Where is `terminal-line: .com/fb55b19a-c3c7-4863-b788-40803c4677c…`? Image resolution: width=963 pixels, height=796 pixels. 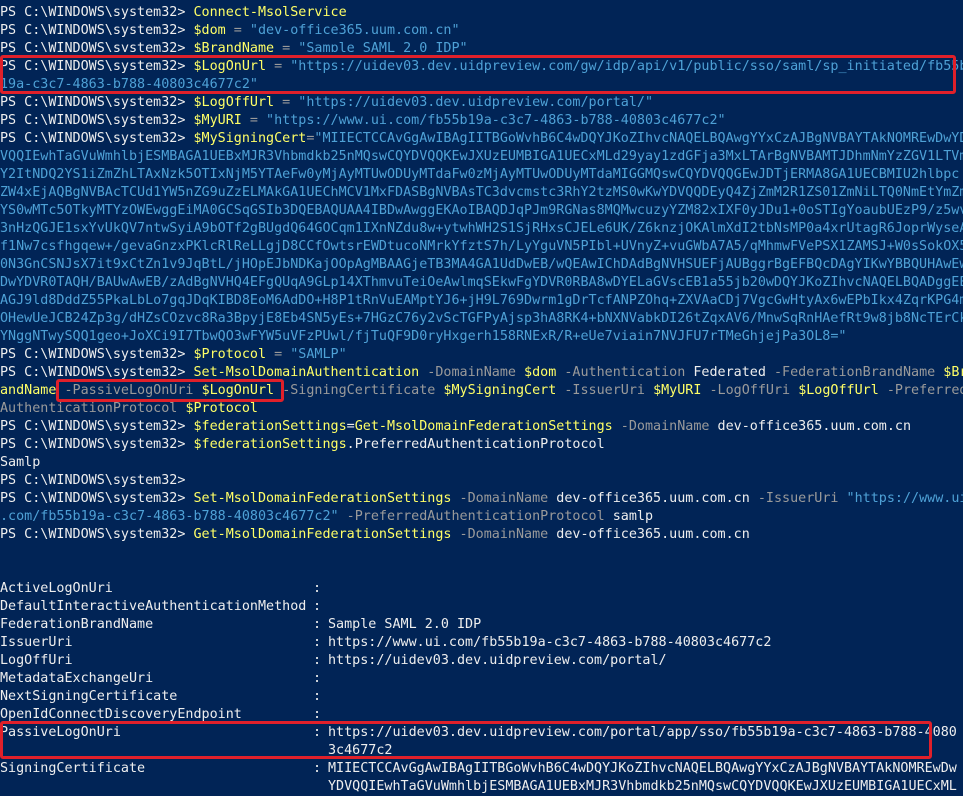 terminal-line: .com/fb55b19a-c3c7-4863-b788-40803c4677c… is located at coordinates (327, 516).